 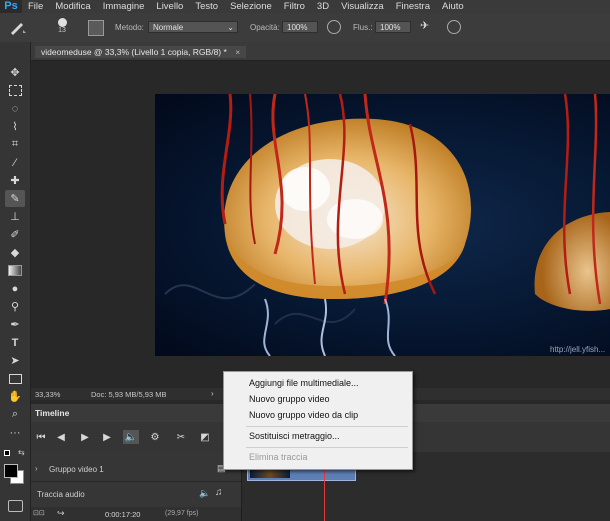 I want to click on hand-tool-icon: ✋, so click(x=15, y=396).